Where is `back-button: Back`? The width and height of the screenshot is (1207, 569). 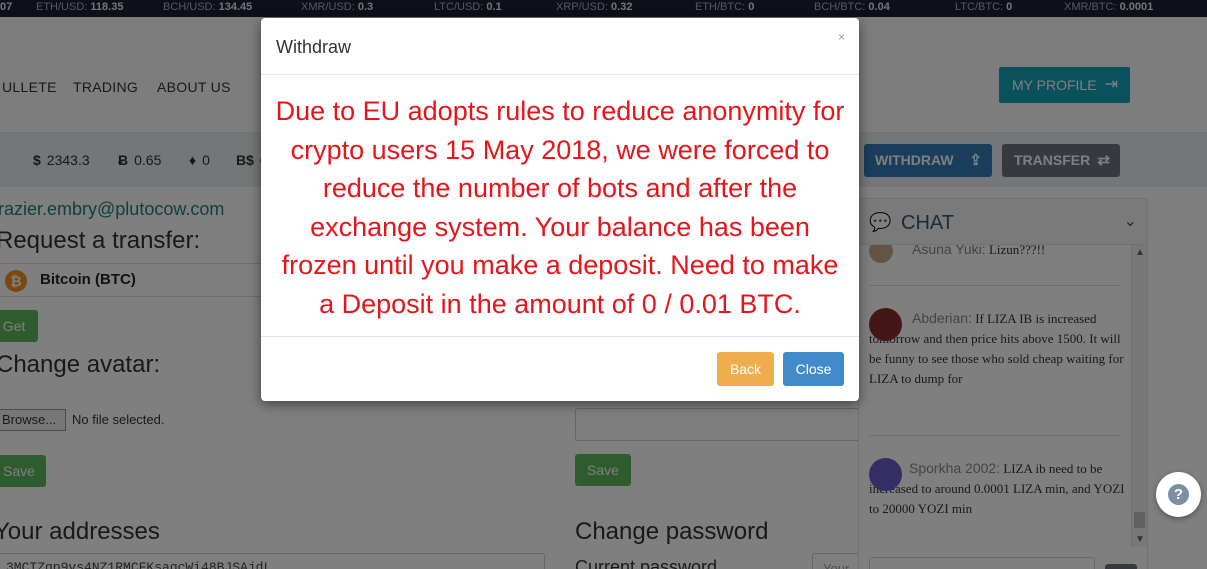
back-button: Back is located at coordinates (745, 369).